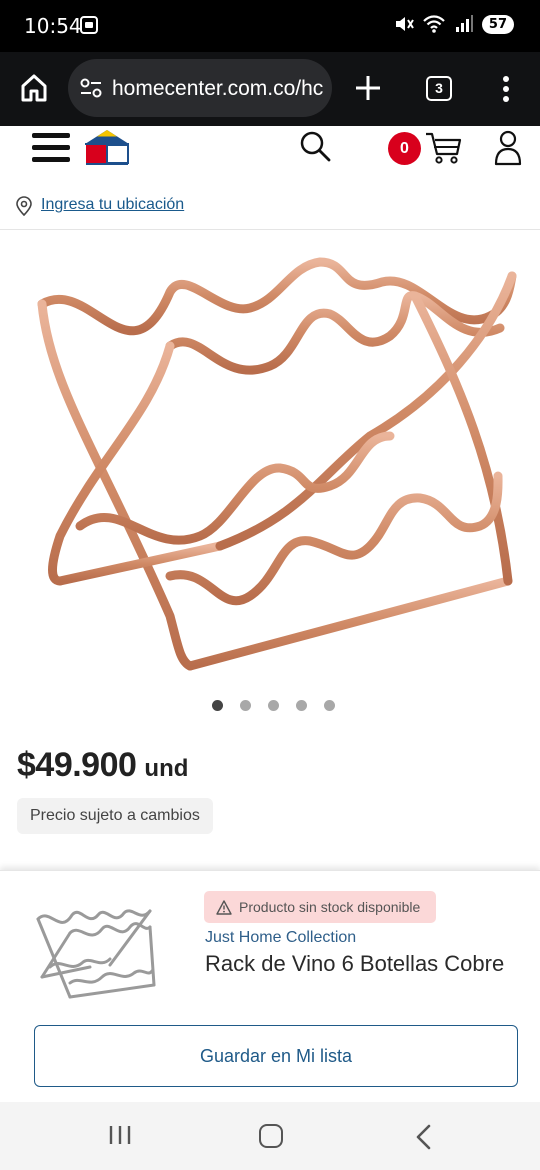 The image size is (540, 1170). I want to click on mute-icon, so click(404, 24).